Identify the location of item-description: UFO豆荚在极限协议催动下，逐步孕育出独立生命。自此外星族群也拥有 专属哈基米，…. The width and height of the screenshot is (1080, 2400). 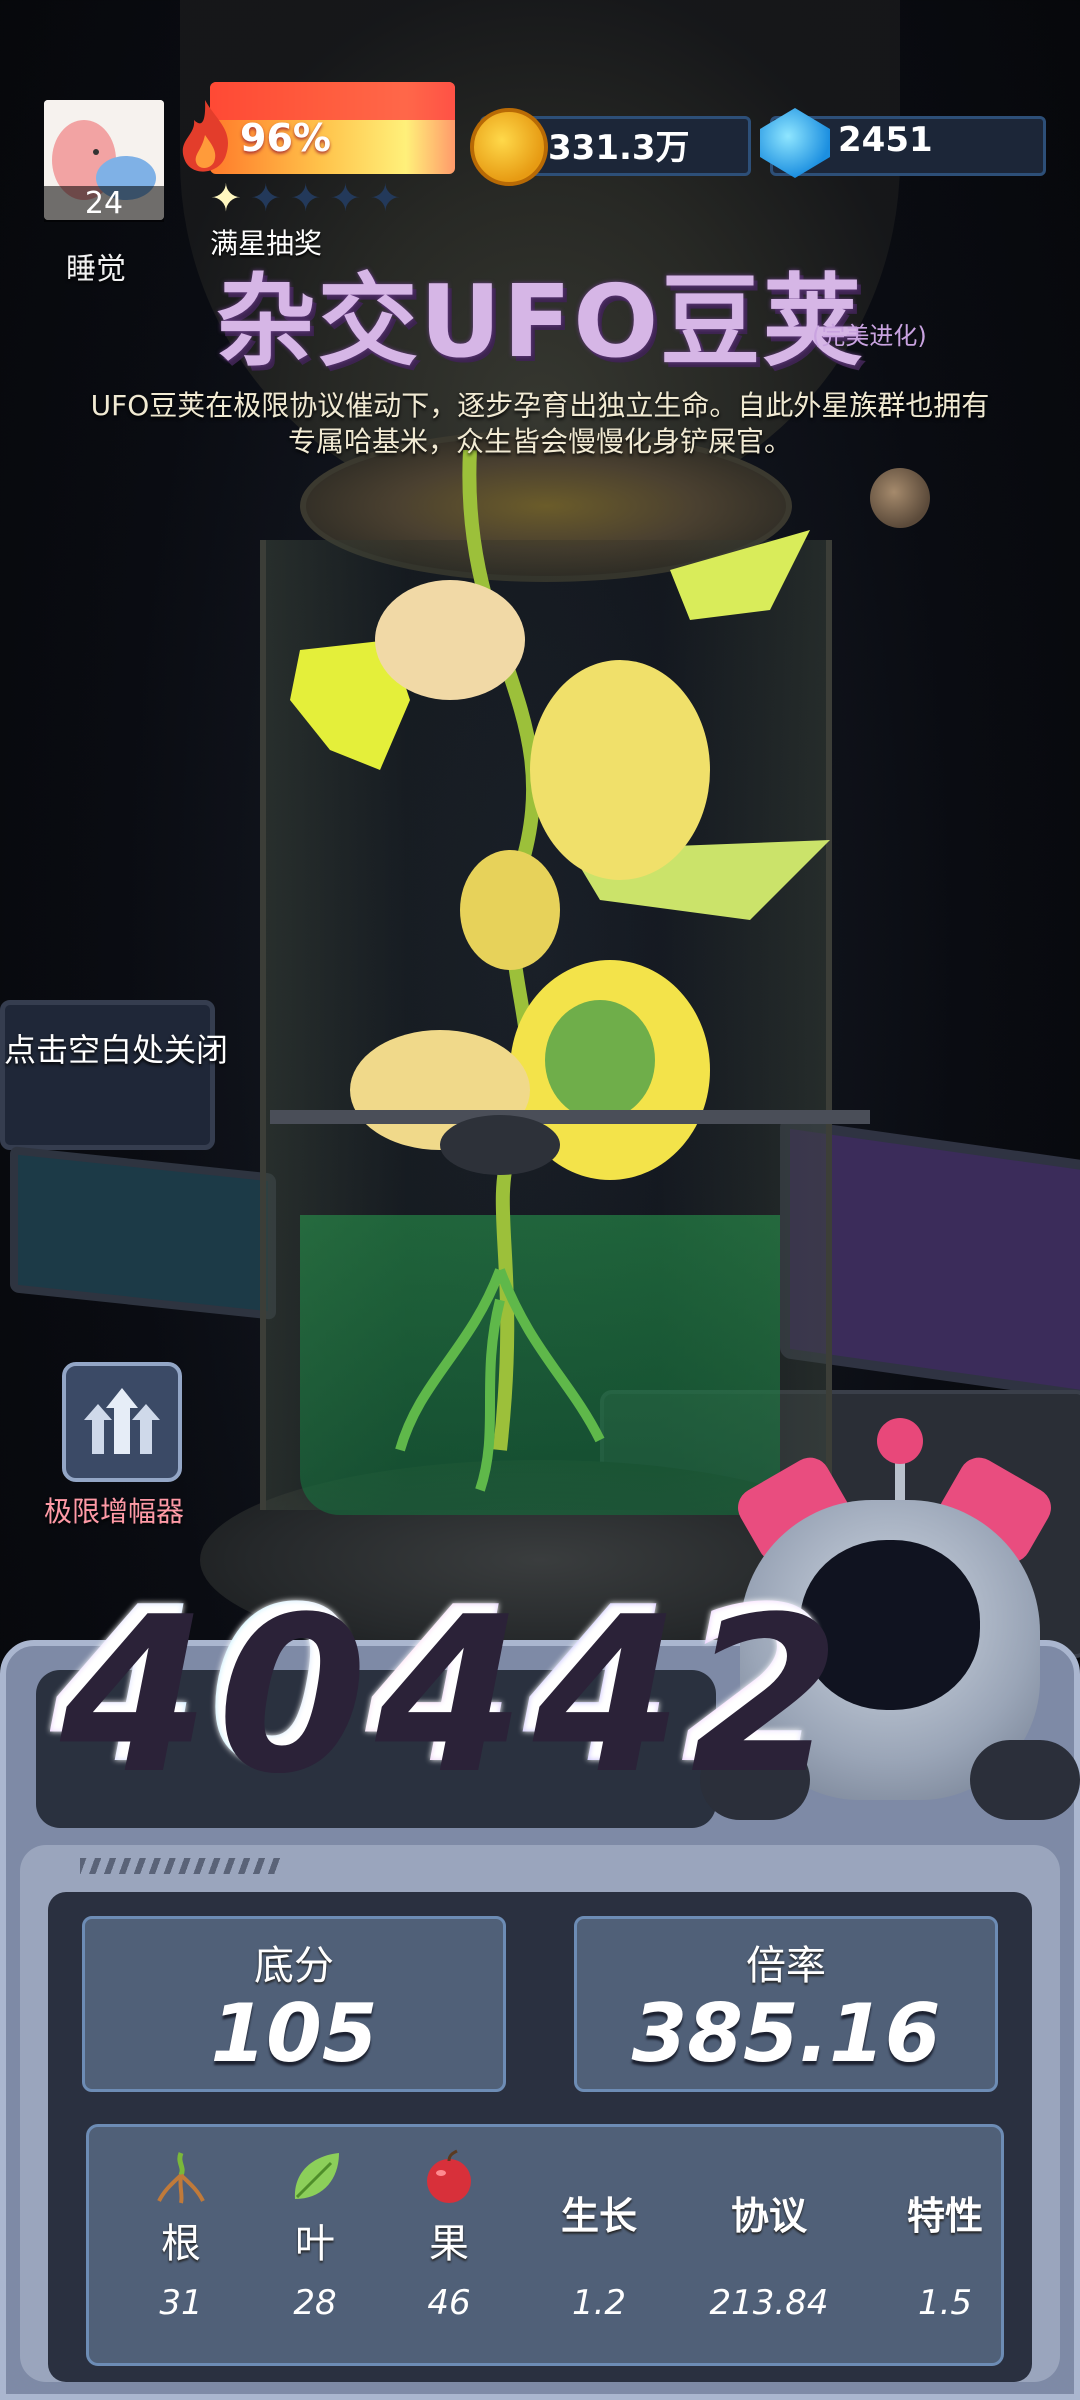
(540, 424).